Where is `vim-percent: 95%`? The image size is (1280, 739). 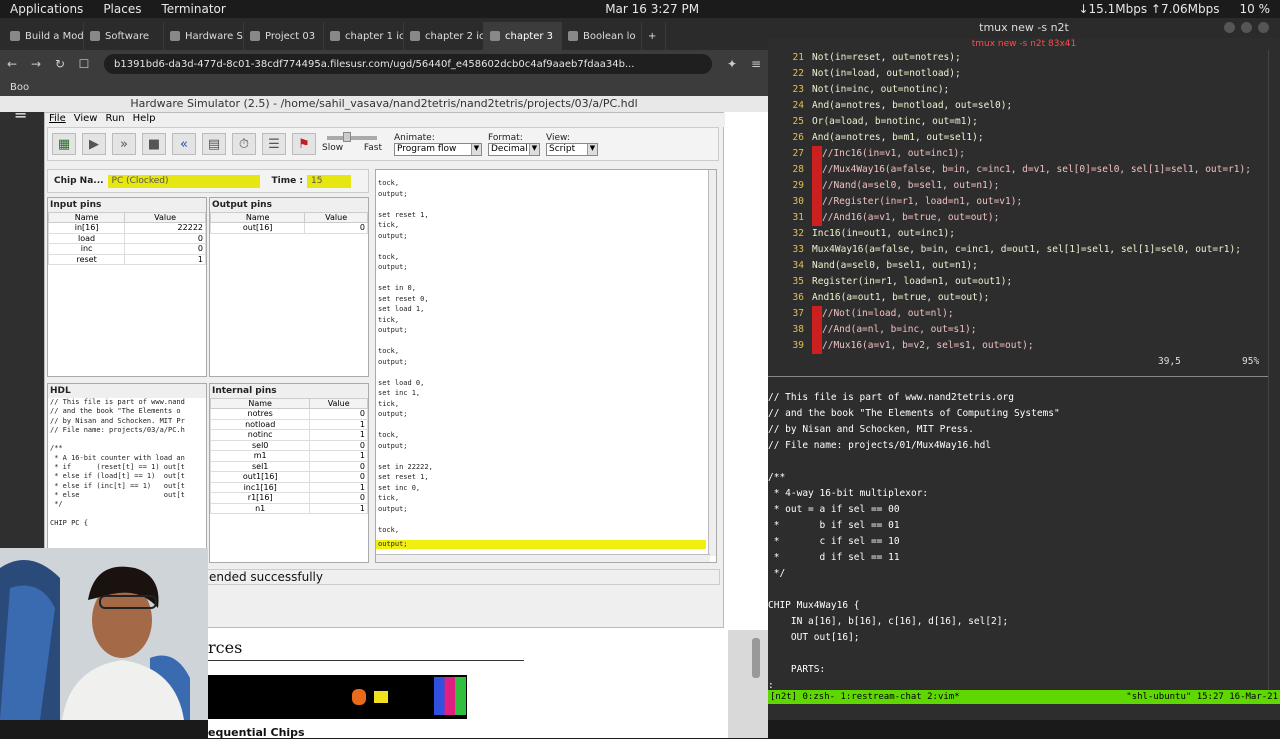
vim-percent: 95% is located at coordinates (1251, 361).